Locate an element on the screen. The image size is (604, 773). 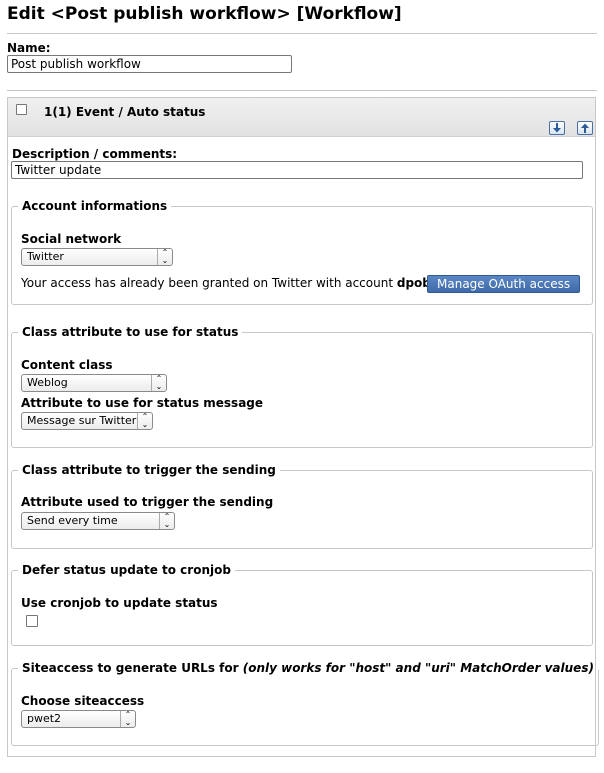
move-up-button is located at coordinates (585, 128).